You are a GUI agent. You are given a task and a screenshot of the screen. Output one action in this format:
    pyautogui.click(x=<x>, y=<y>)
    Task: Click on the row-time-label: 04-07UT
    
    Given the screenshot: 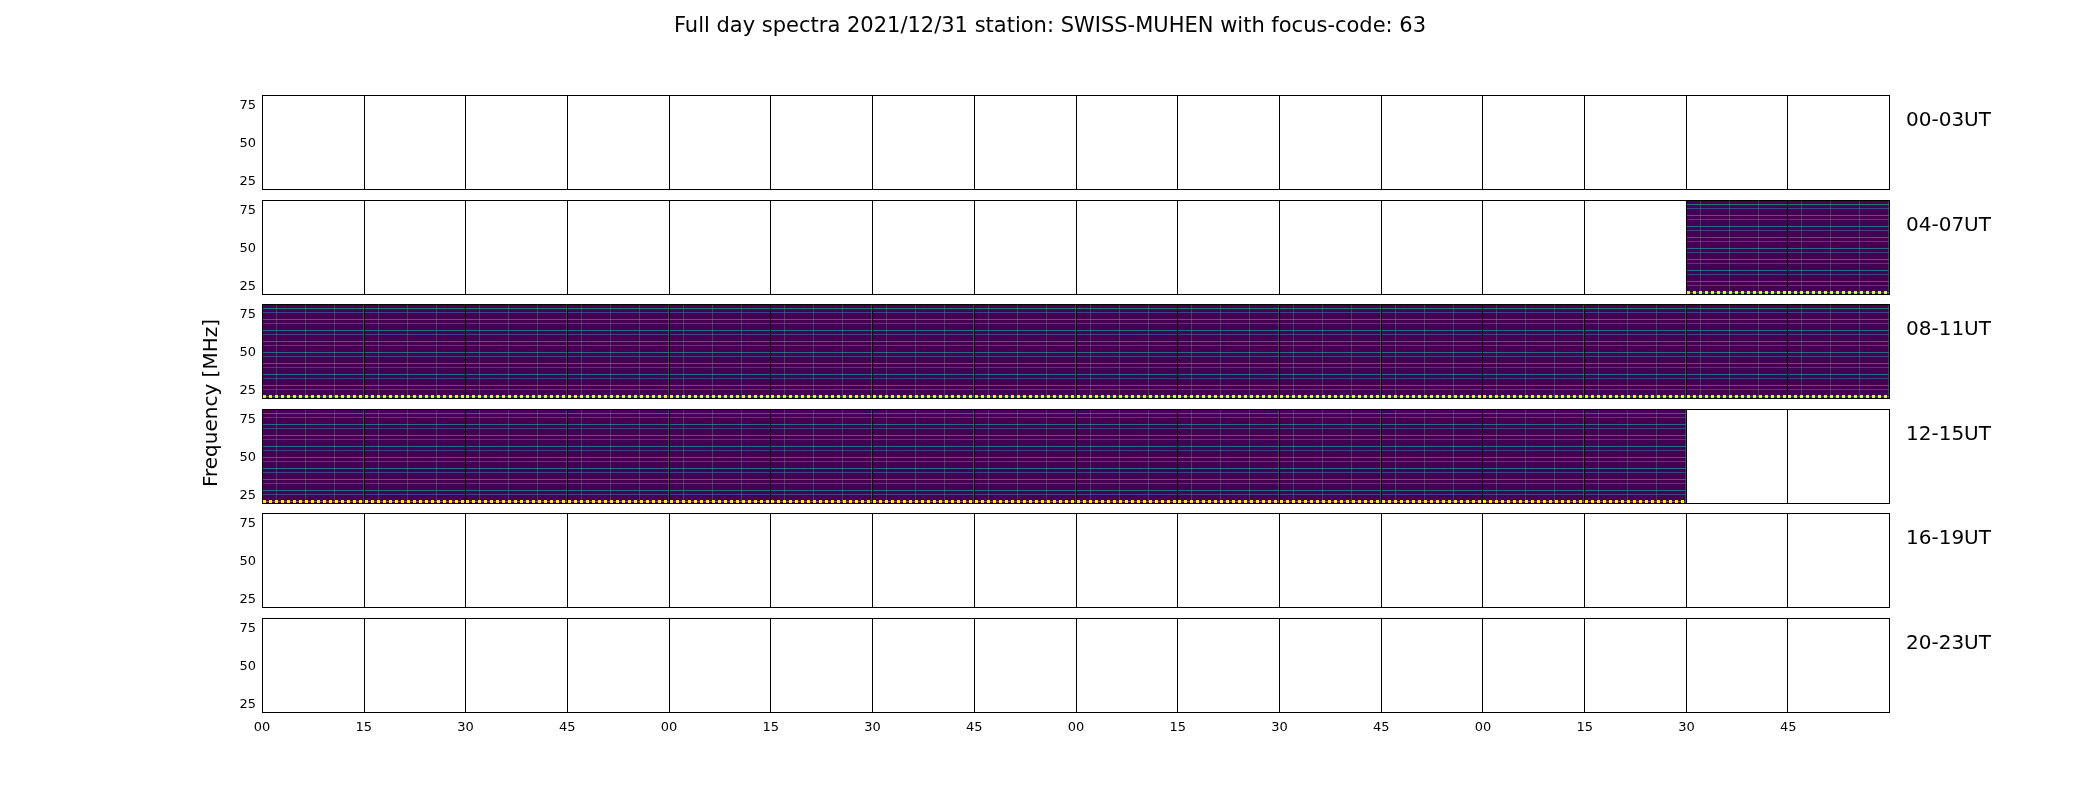 What is the action you would take?
    pyautogui.click(x=1948, y=223)
    